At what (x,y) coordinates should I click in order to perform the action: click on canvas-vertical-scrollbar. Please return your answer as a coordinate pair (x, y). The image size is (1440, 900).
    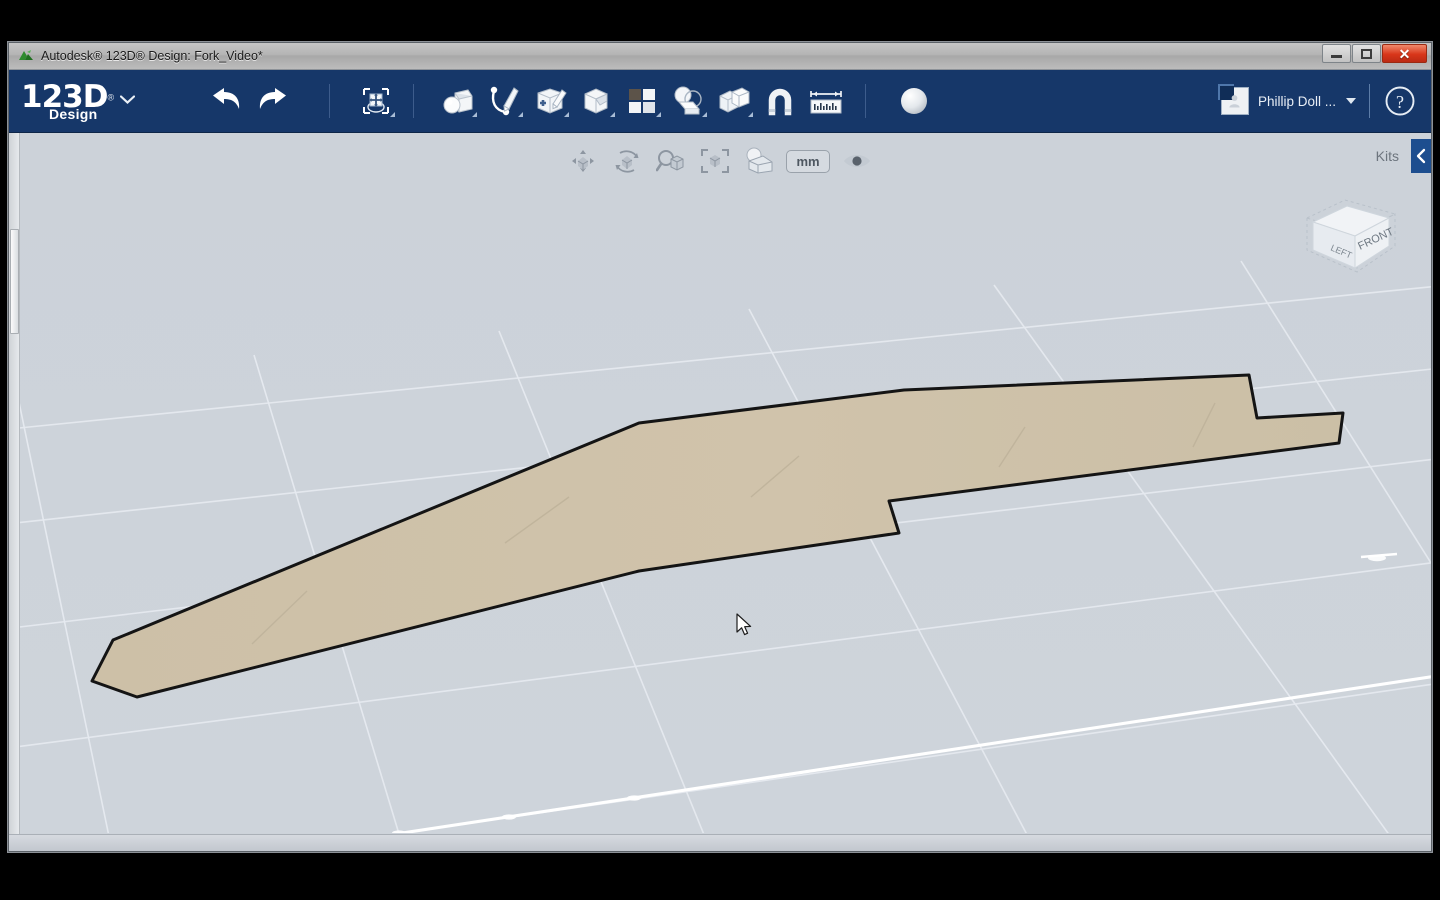
    Looking at the image, I should click on (14, 483).